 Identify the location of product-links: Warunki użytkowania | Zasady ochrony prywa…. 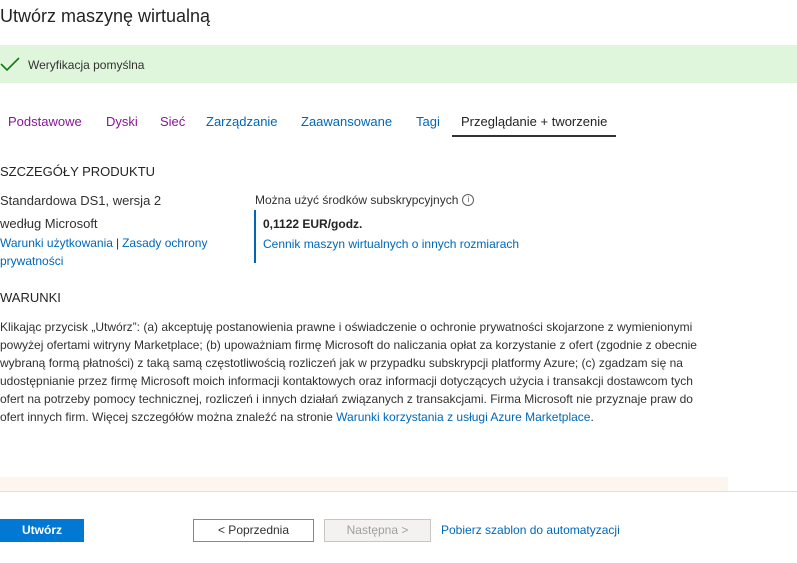
(120, 252).